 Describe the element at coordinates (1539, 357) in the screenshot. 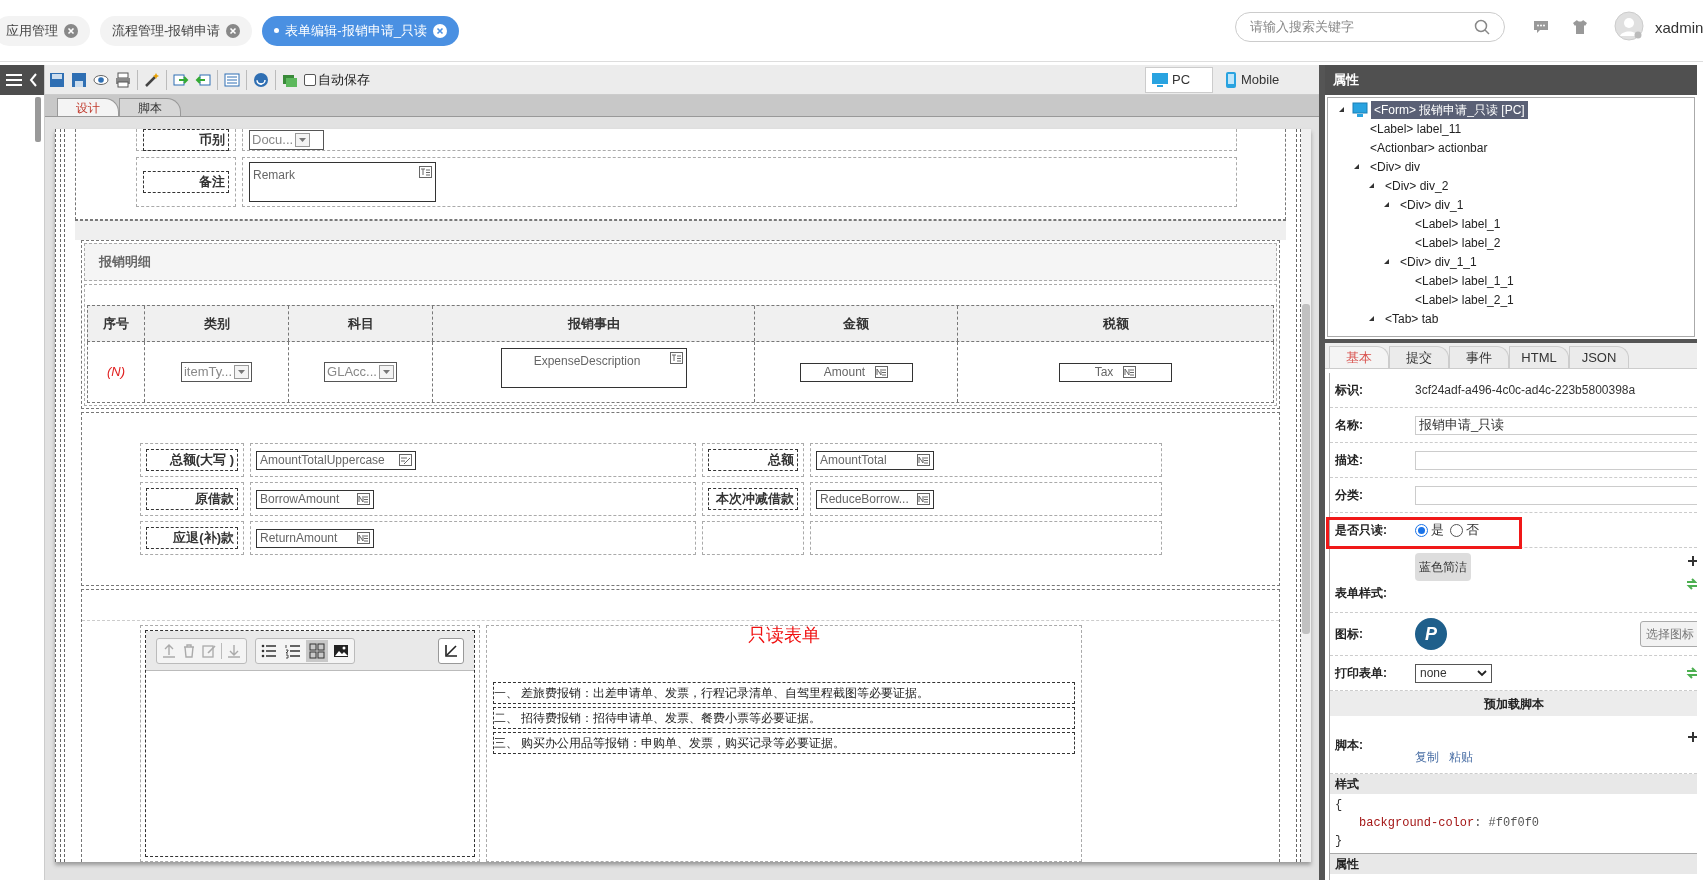

I see `panel-tab: HTML` at that location.